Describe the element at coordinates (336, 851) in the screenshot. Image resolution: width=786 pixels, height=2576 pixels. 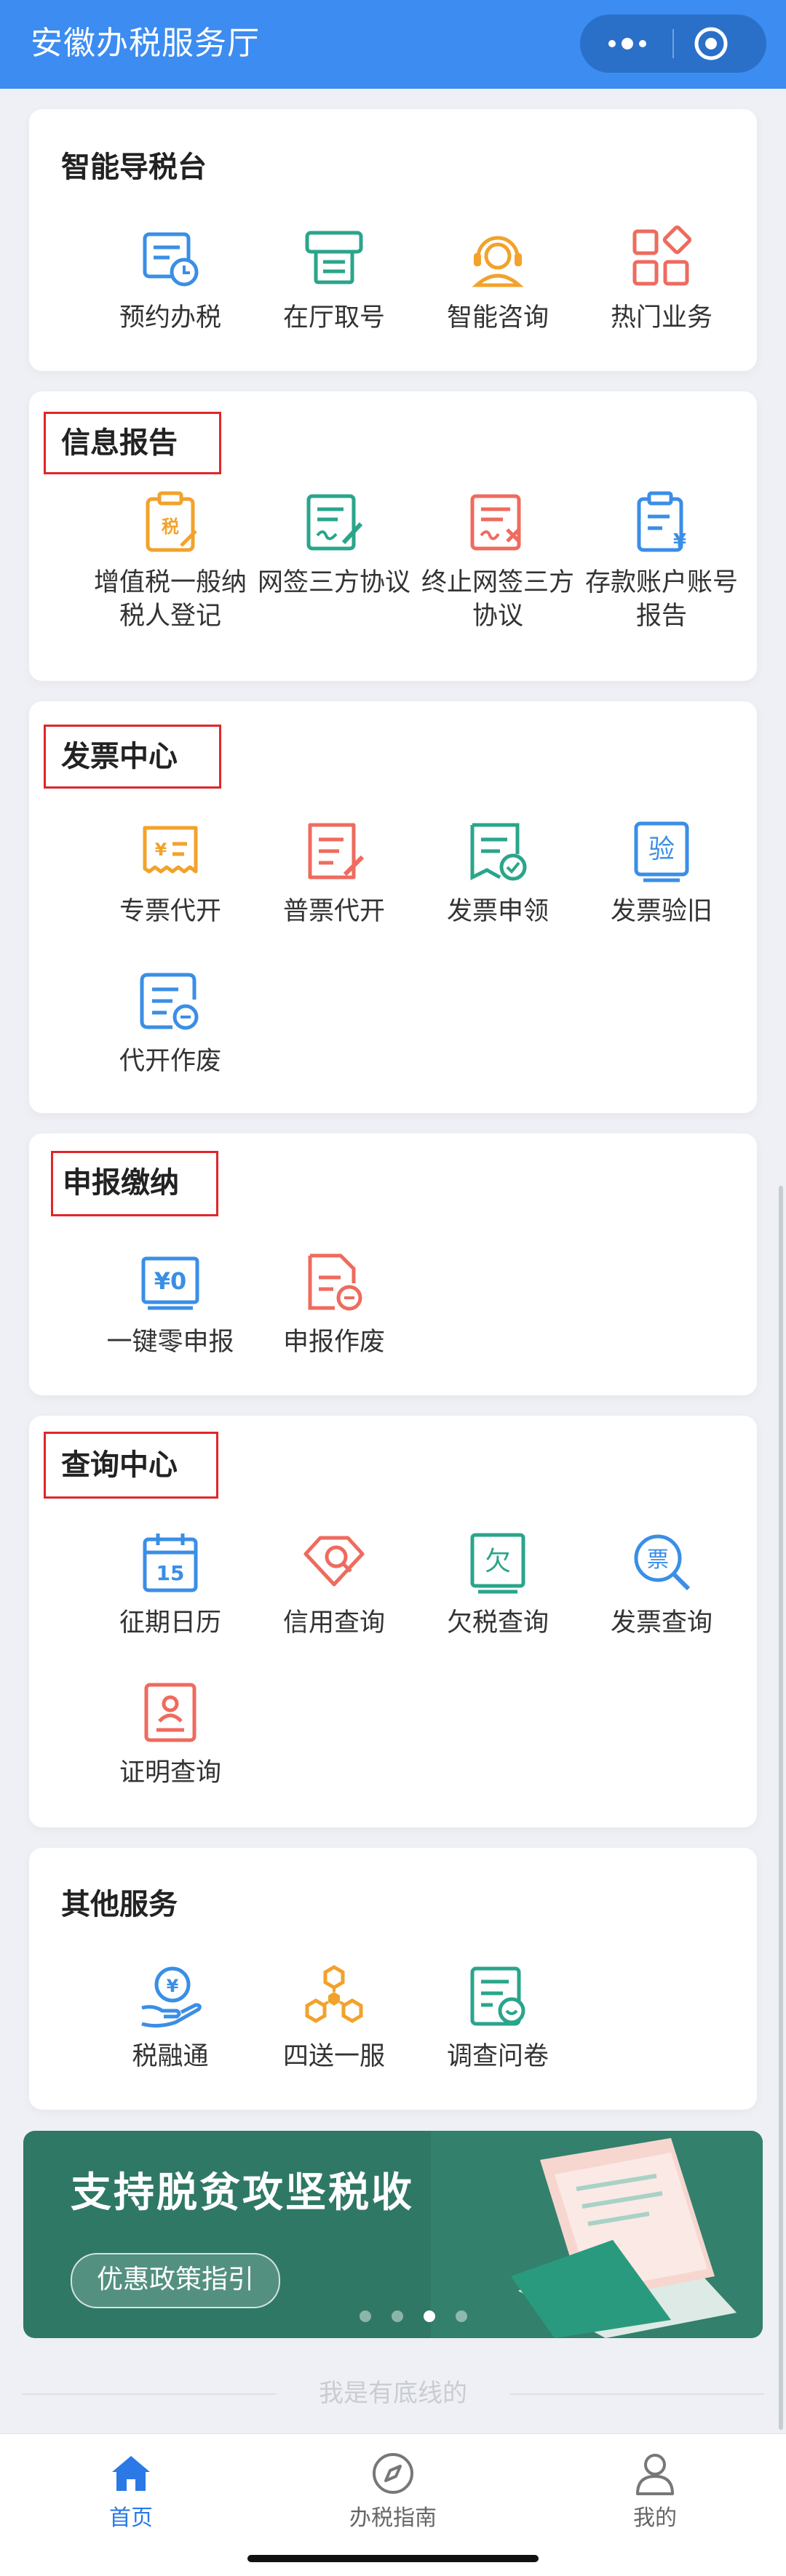
I see `normal-invoice-icon` at that location.